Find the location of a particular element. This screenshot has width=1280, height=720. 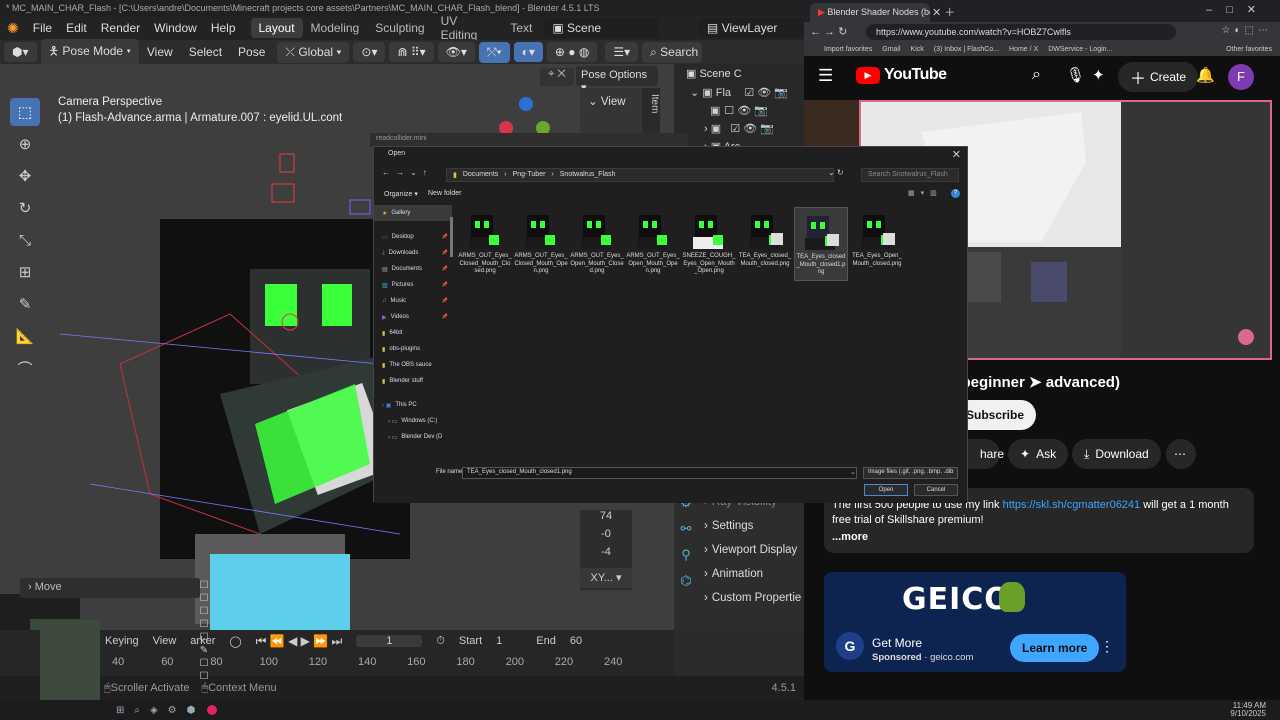

workspace-tab-sculpting: Sculpting is located at coordinates (399, 28).